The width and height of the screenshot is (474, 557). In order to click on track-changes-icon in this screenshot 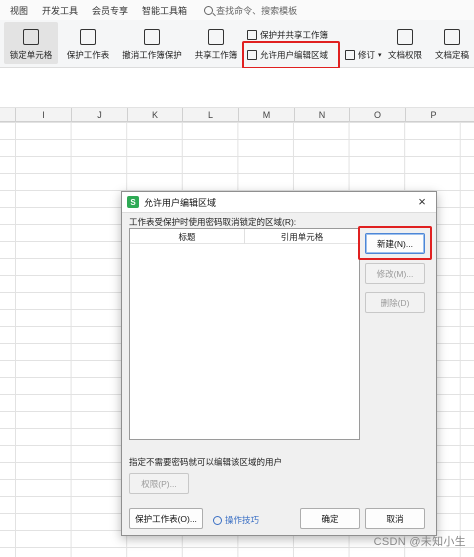, I will do `click(350, 55)`.